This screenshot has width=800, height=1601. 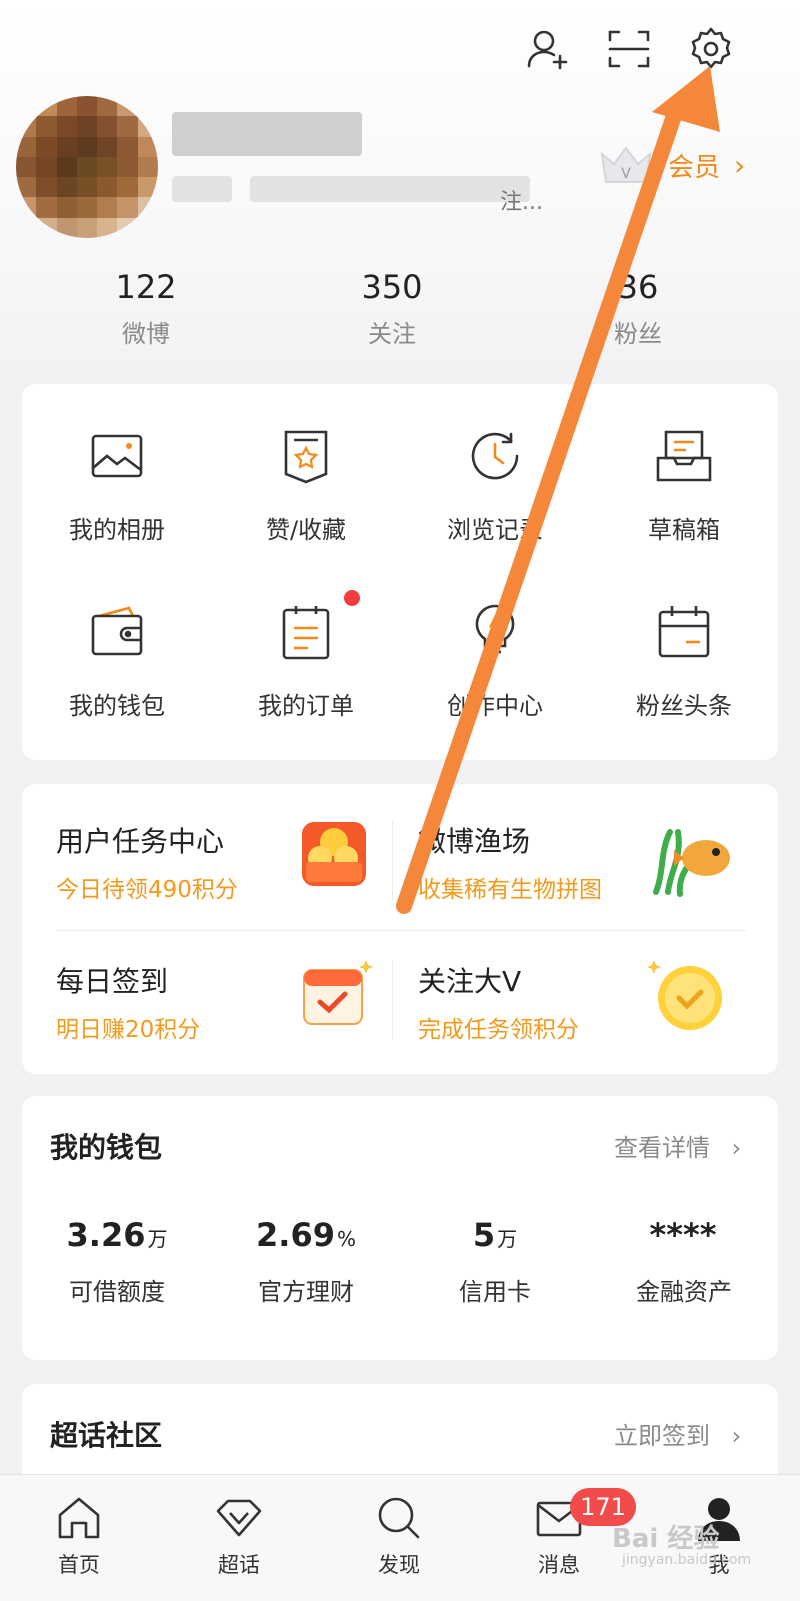 What do you see at coordinates (392, 287) in the screenshot?
I see `stat-number: 350` at bounding box center [392, 287].